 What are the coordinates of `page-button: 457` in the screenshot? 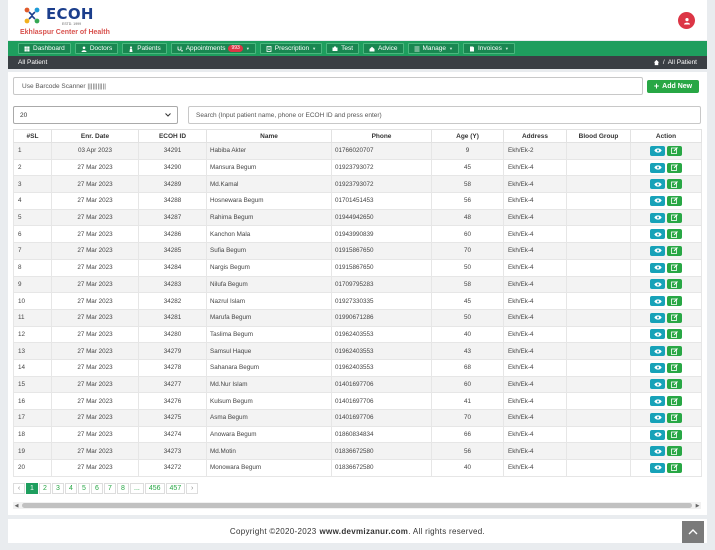 It's located at (175, 488).